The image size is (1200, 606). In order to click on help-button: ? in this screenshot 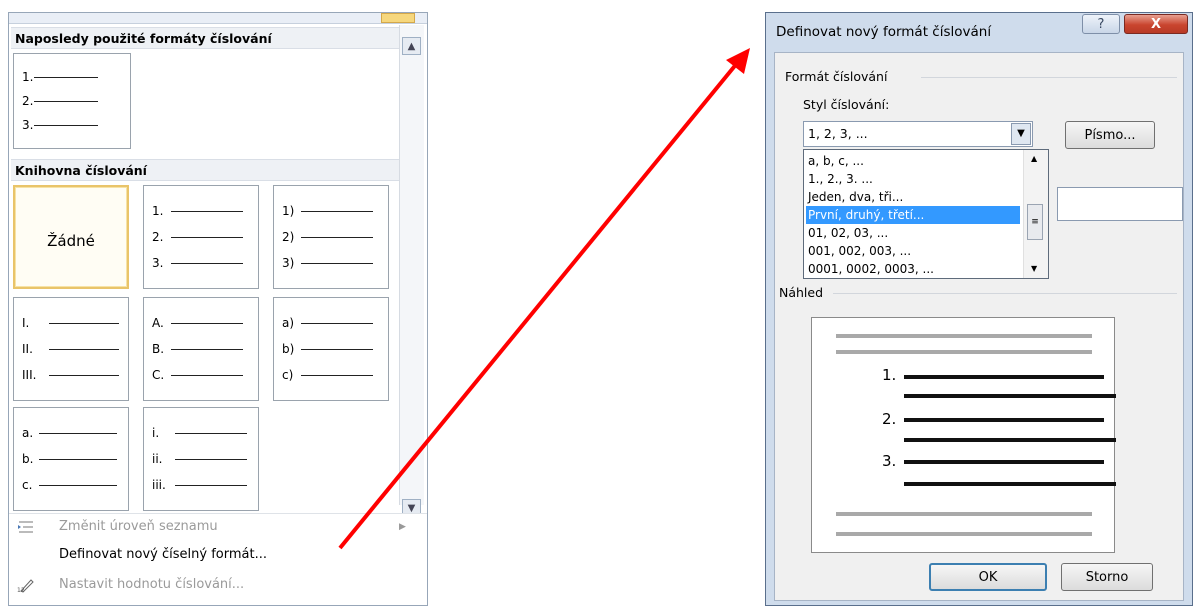, I will do `click(1101, 24)`.